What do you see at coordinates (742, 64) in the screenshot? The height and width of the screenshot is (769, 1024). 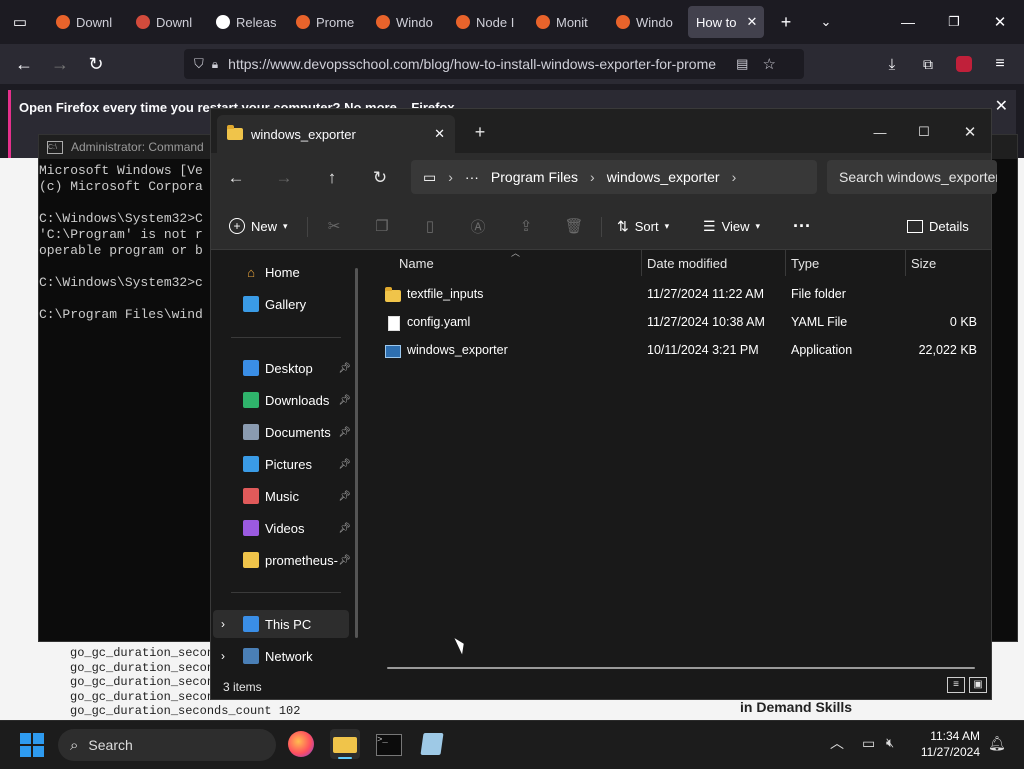 I see `reader-view-icon: ▤` at bounding box center [742, 64].